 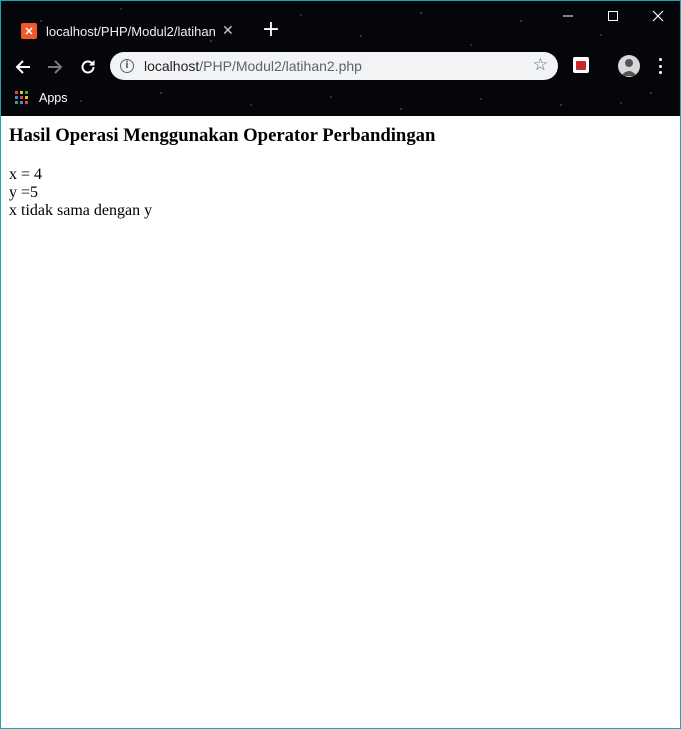 I want to click on arrow-left-icon, so click(x=22, y=67).